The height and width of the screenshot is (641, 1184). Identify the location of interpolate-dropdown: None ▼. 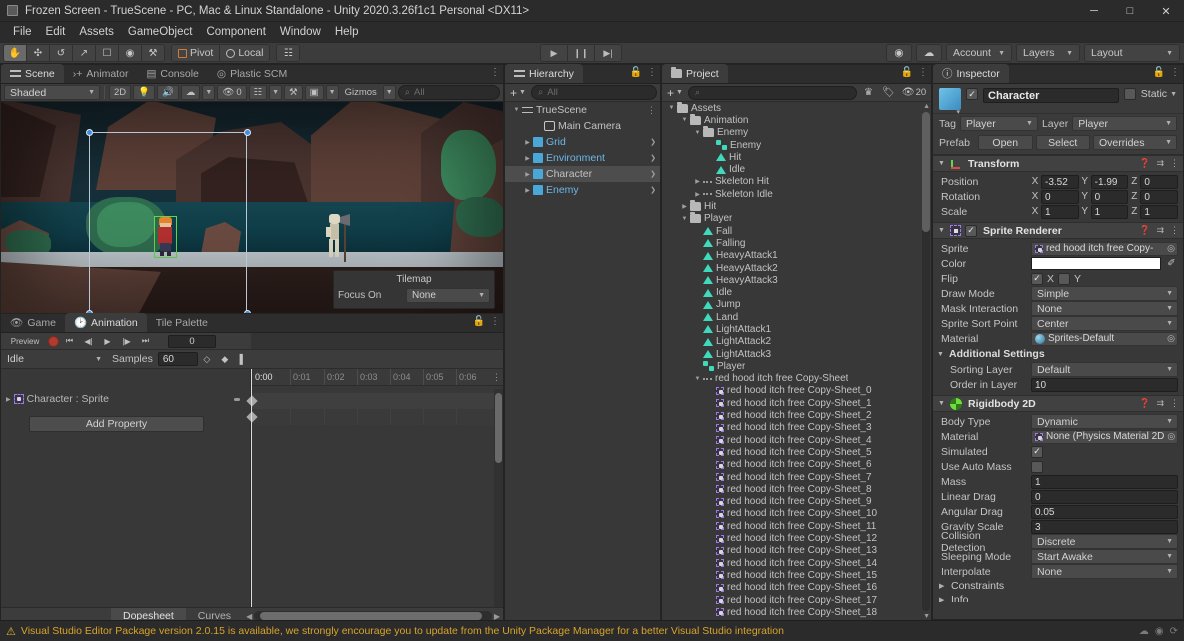
(1104, 571).